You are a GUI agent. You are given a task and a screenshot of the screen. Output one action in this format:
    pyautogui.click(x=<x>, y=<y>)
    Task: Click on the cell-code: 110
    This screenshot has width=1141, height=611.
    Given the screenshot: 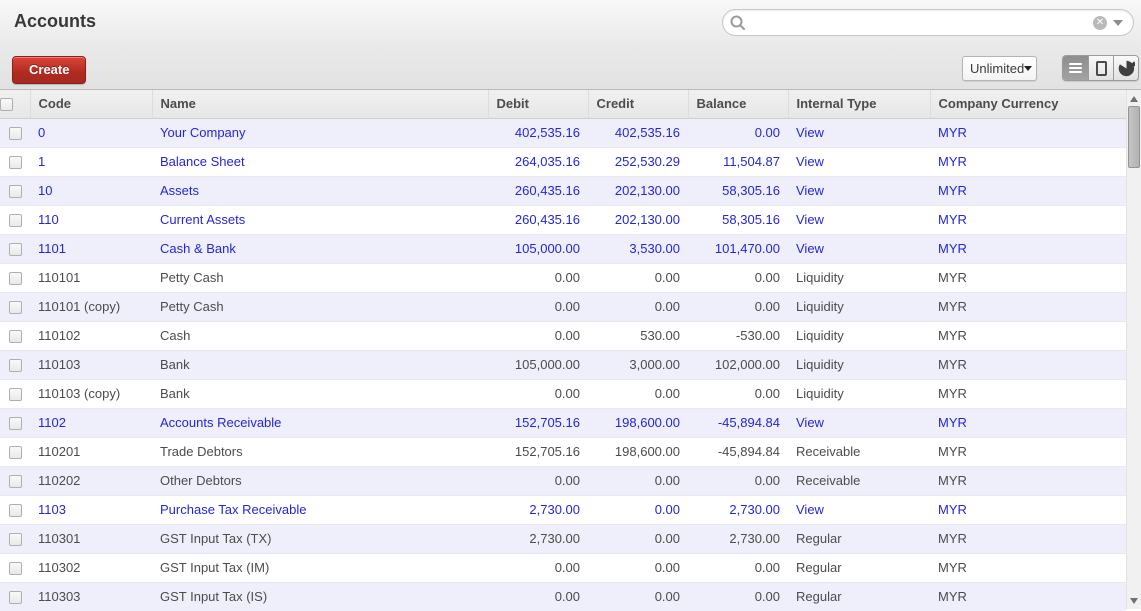 What is the action you would take?
    pyautogui.click(x=91, y=219)
    